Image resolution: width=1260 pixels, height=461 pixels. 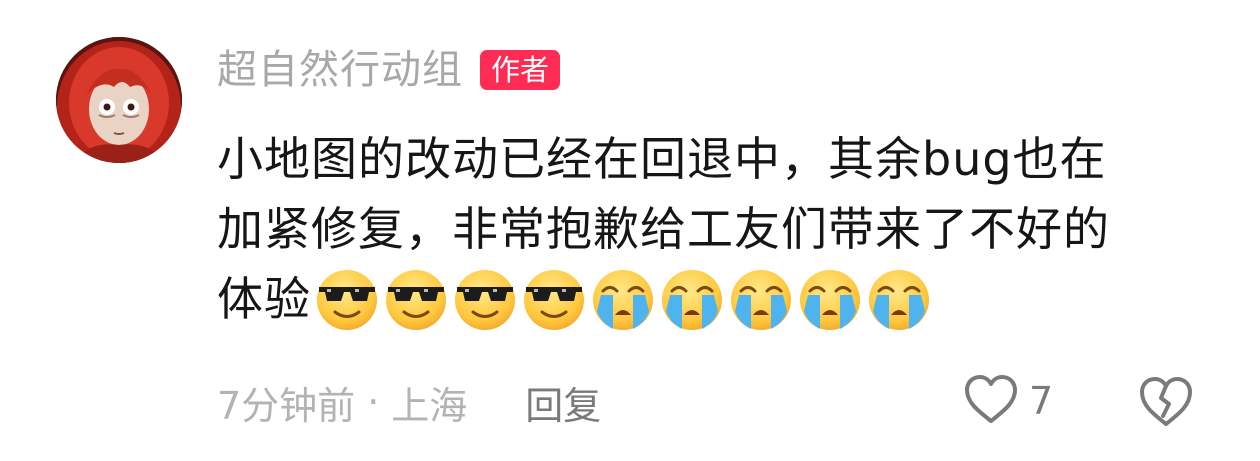 I want to click on emoji-row, so click(x=623, y=299).